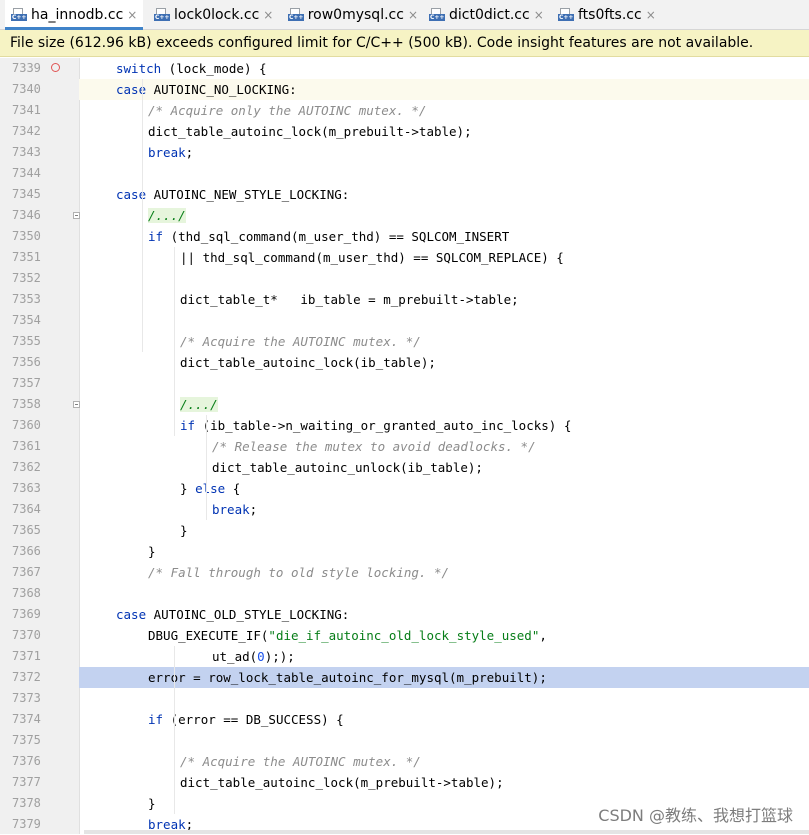 The image size is (809, 835). What do you see at coordinates (213, 14) in the screenshot?
I see `tab-lock0lock-cc: C++ lock0lock.cc ×` at bounding box center [213, 14].